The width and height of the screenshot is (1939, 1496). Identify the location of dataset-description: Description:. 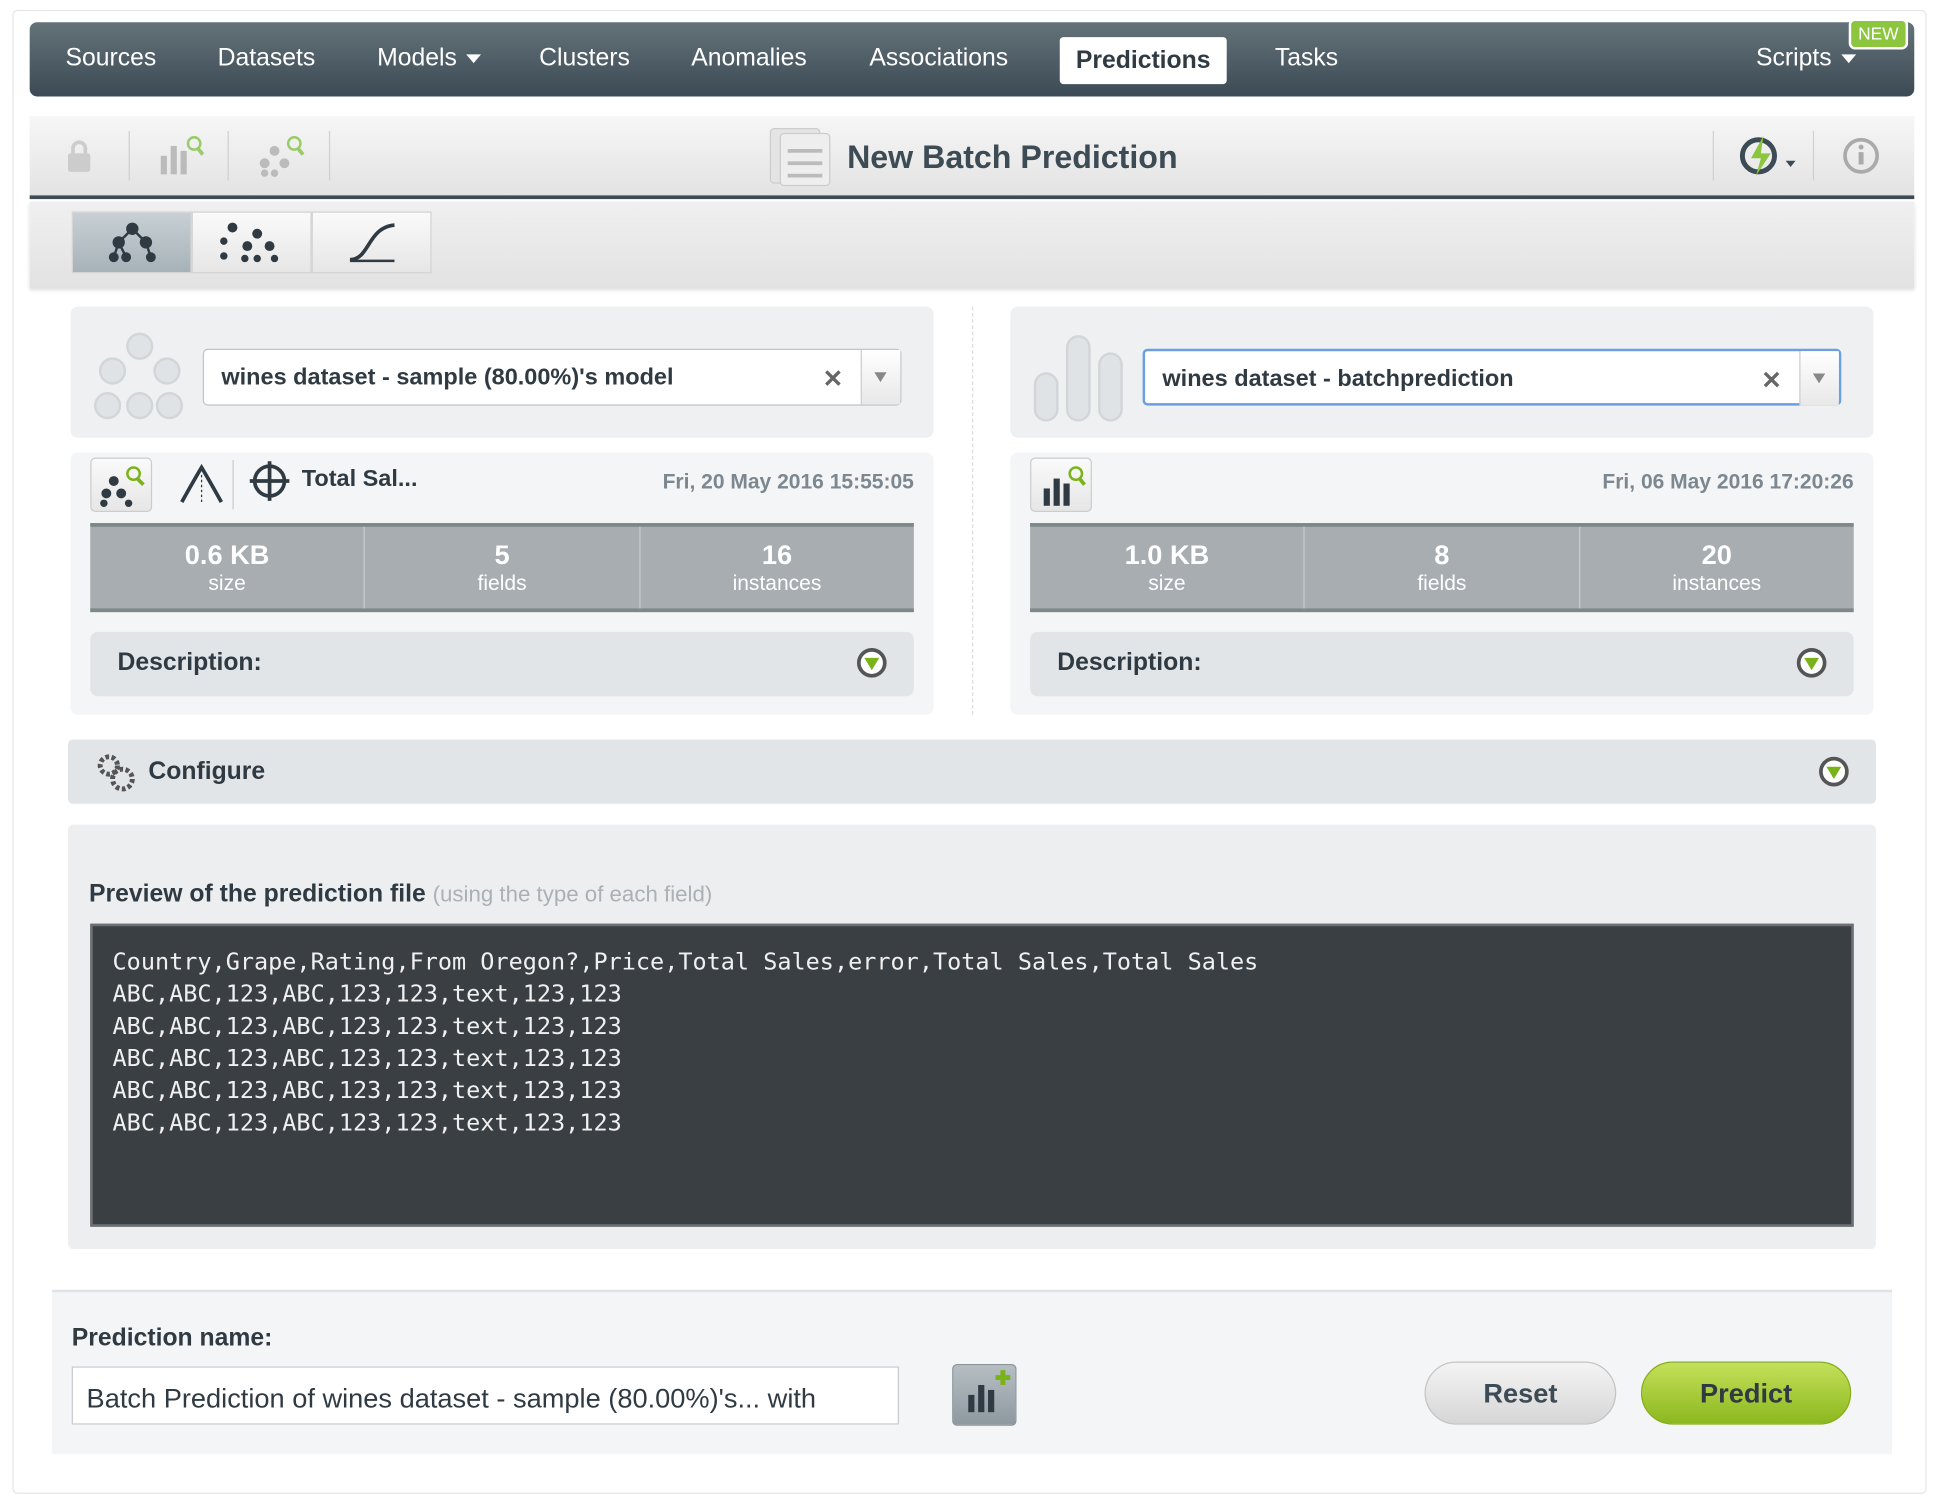
(1442, 664).